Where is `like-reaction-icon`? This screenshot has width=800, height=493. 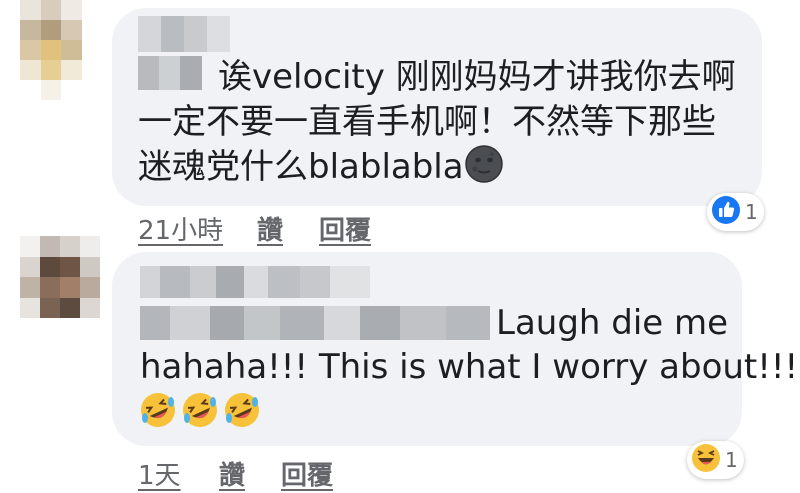 like-reaction-icon is located at coordinates (726, 212).